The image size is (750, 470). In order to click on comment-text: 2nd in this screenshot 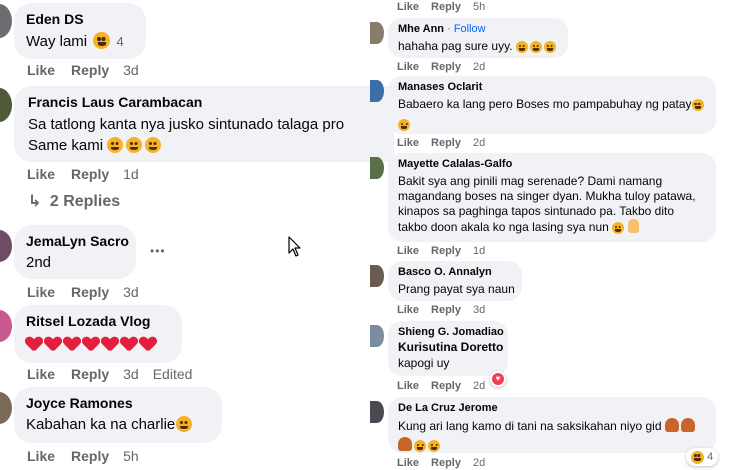, I will do `click(39, 262)`.